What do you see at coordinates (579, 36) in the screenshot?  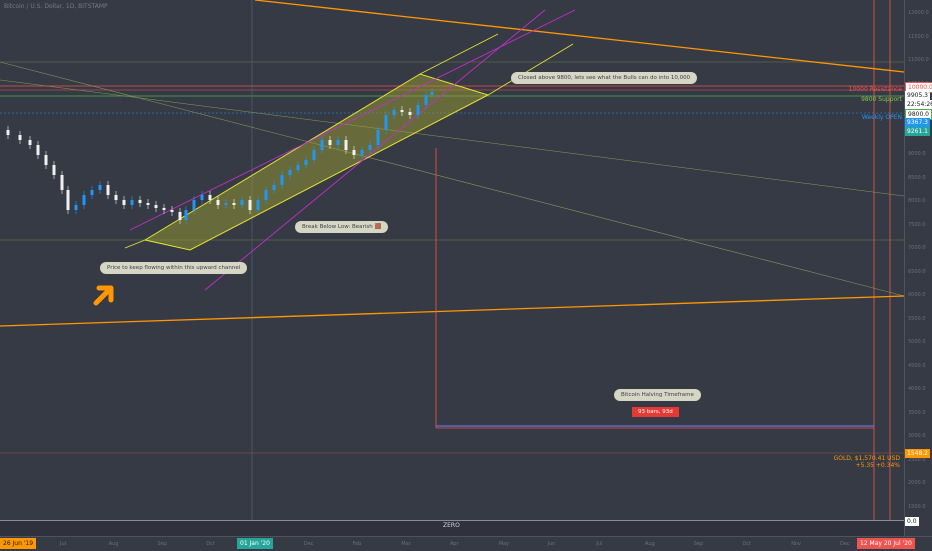 I see `orange-downtrend-line` at bounding box center [579, 36].